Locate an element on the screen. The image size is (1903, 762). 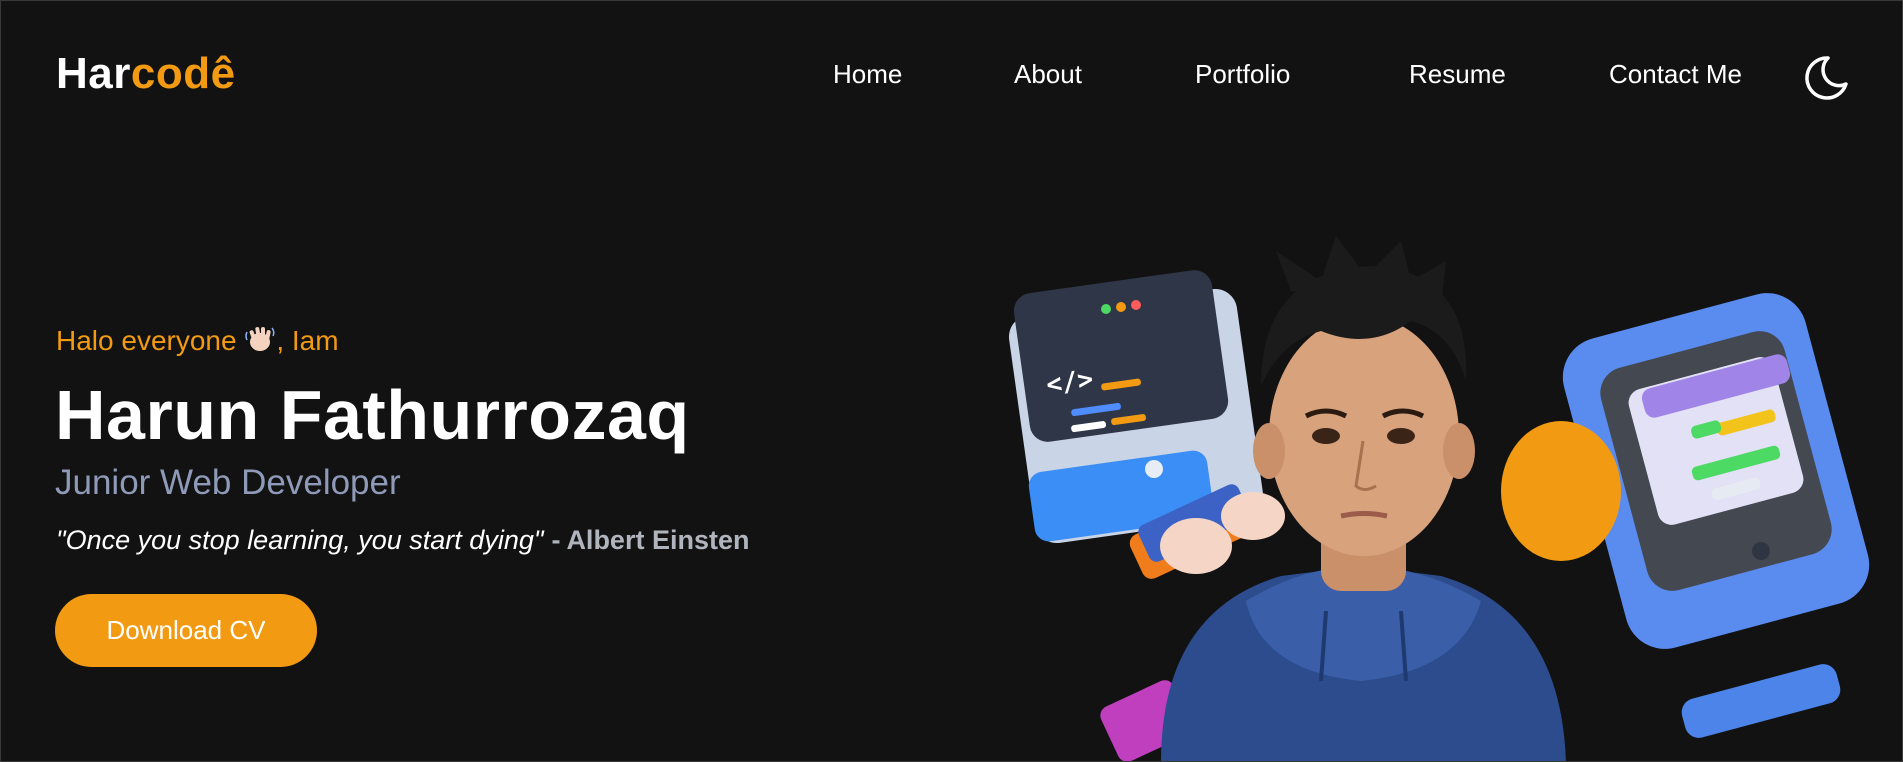
nav-resume: Resume is located at coordinates (1457, 74).